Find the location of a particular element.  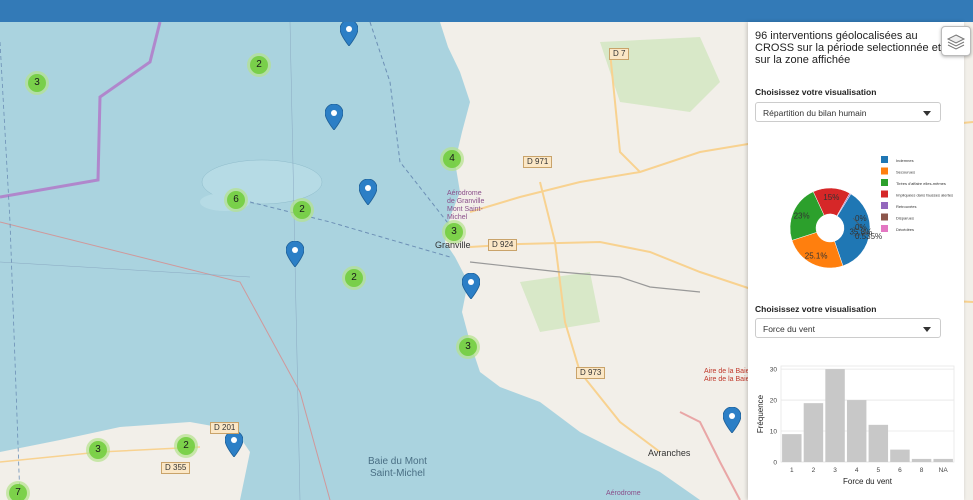

x-tick-label: 8 is located at coordinates (922, 470).